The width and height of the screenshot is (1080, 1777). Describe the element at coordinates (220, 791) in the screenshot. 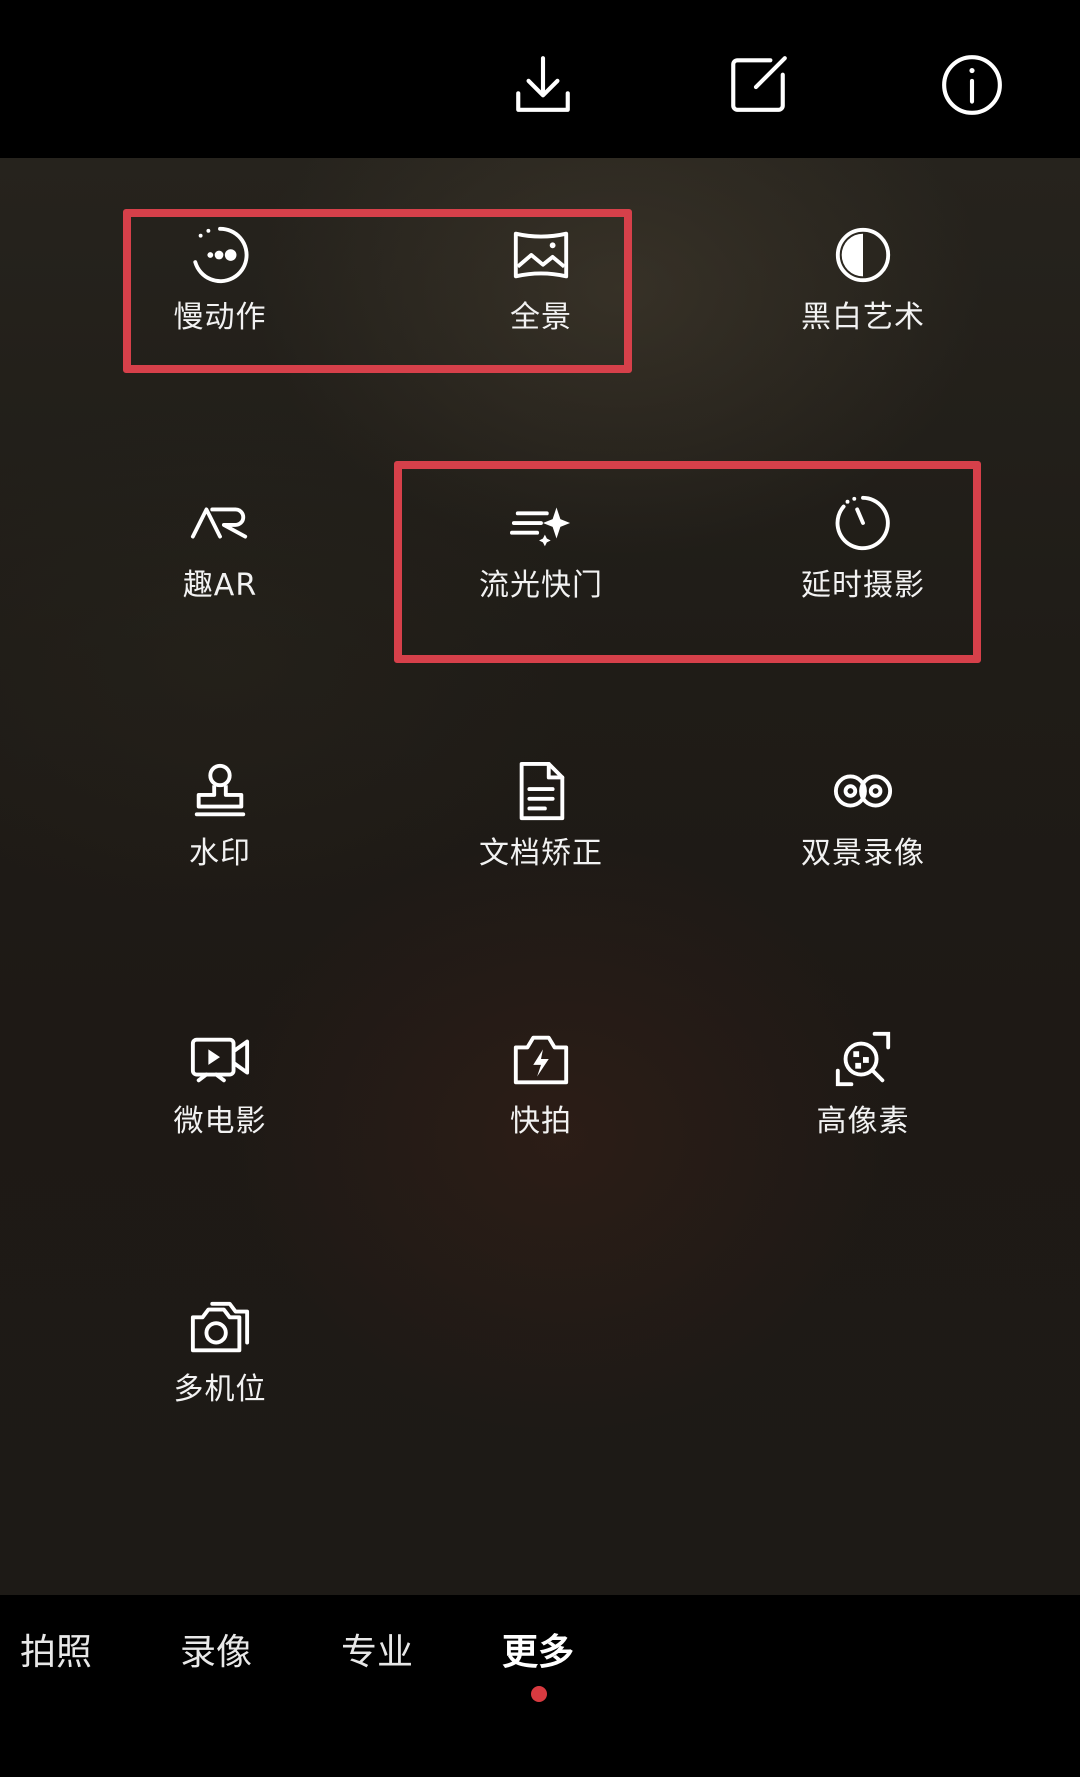

I see `watermark-icon` at that location.